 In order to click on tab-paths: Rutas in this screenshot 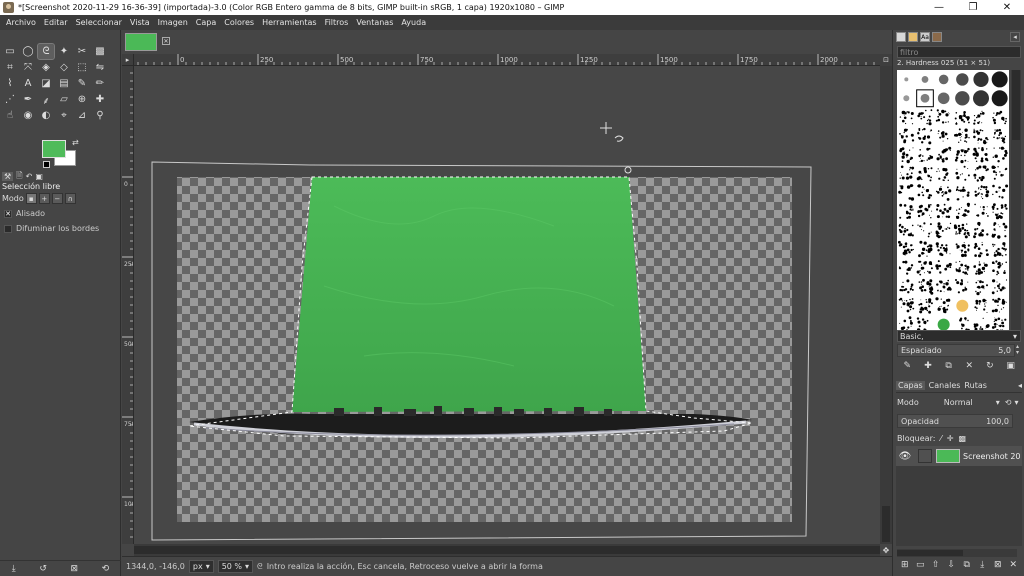, I will do `click(975, 385)`.